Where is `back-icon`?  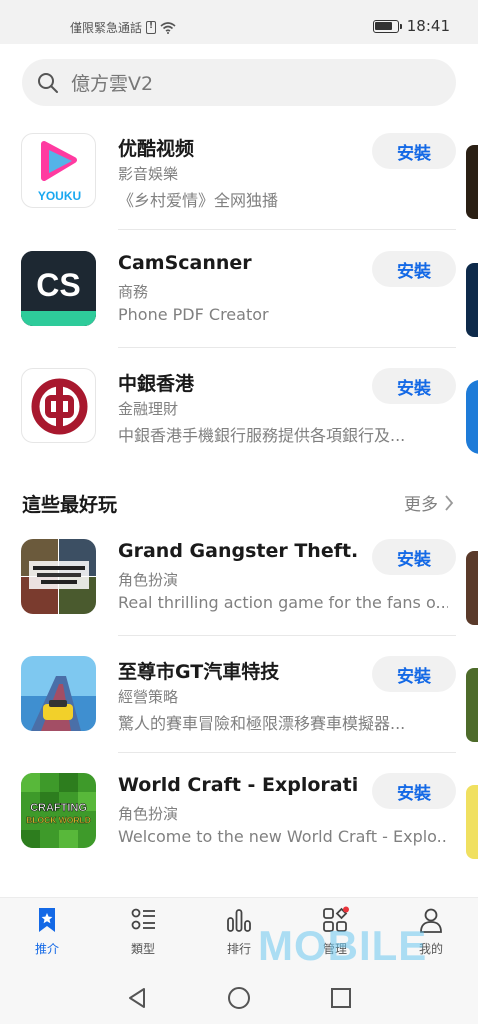
back-icon is located at coordinates (137, 998).